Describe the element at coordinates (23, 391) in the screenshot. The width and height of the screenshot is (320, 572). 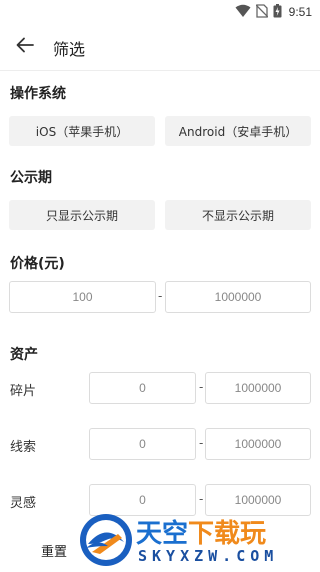
I see `fragment-label: 碎片` at that location.